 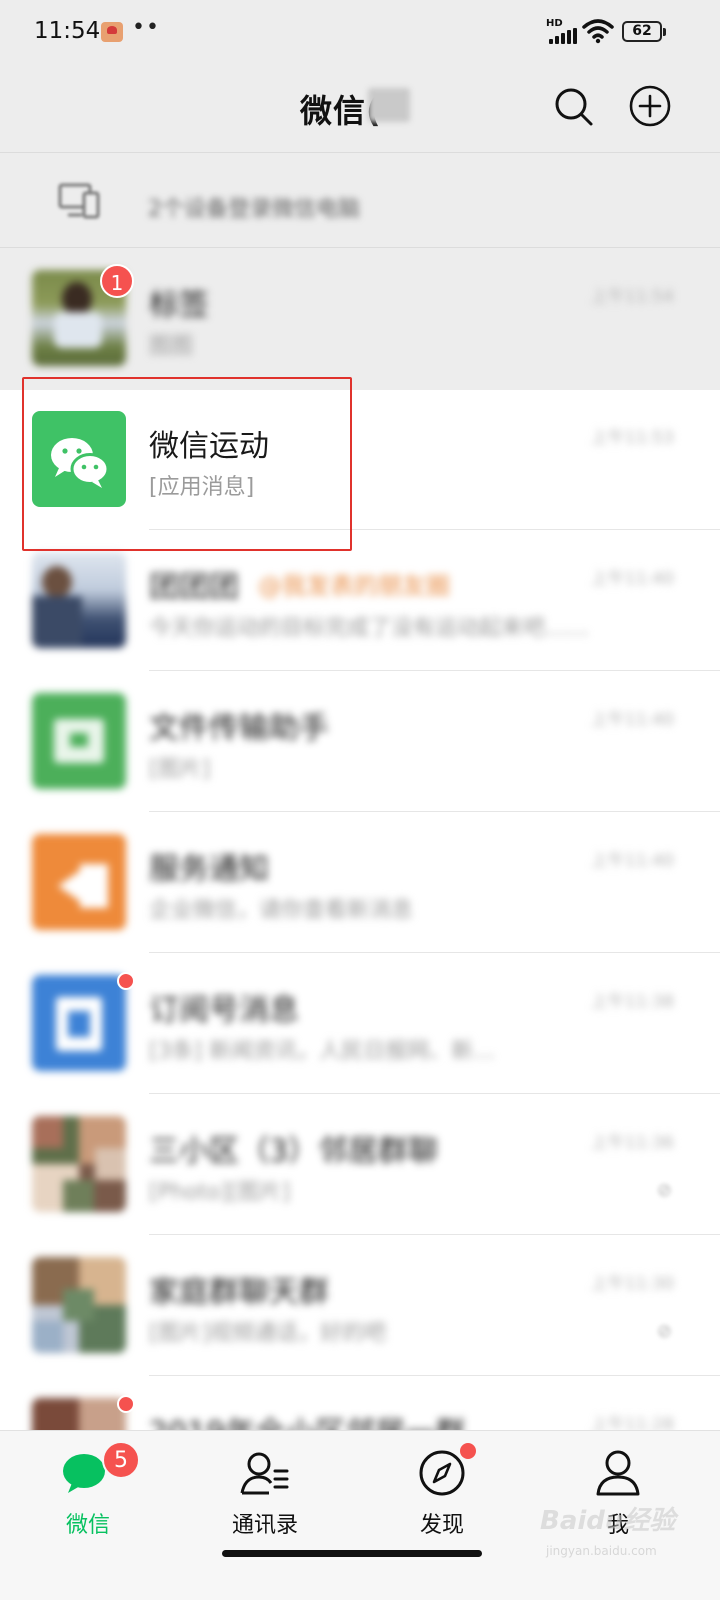 What do you see at coordinates (264, 1473) in the screenshot?
I see `contacts-icon` at bounding box center [264, 1473].